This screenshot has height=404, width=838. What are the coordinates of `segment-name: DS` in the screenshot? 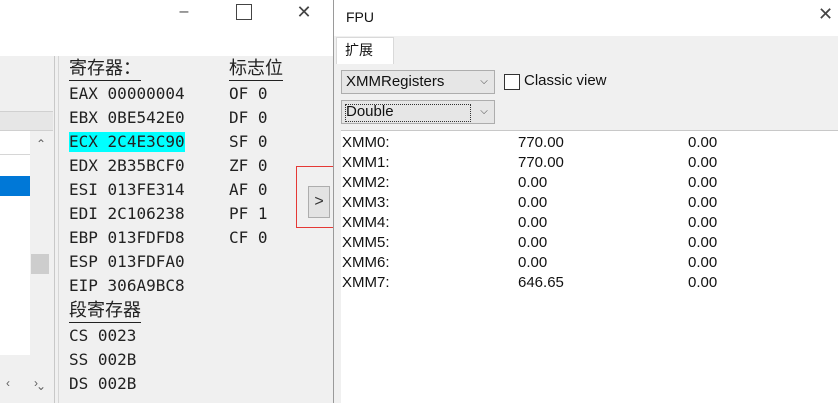 It's located at (79, 383).